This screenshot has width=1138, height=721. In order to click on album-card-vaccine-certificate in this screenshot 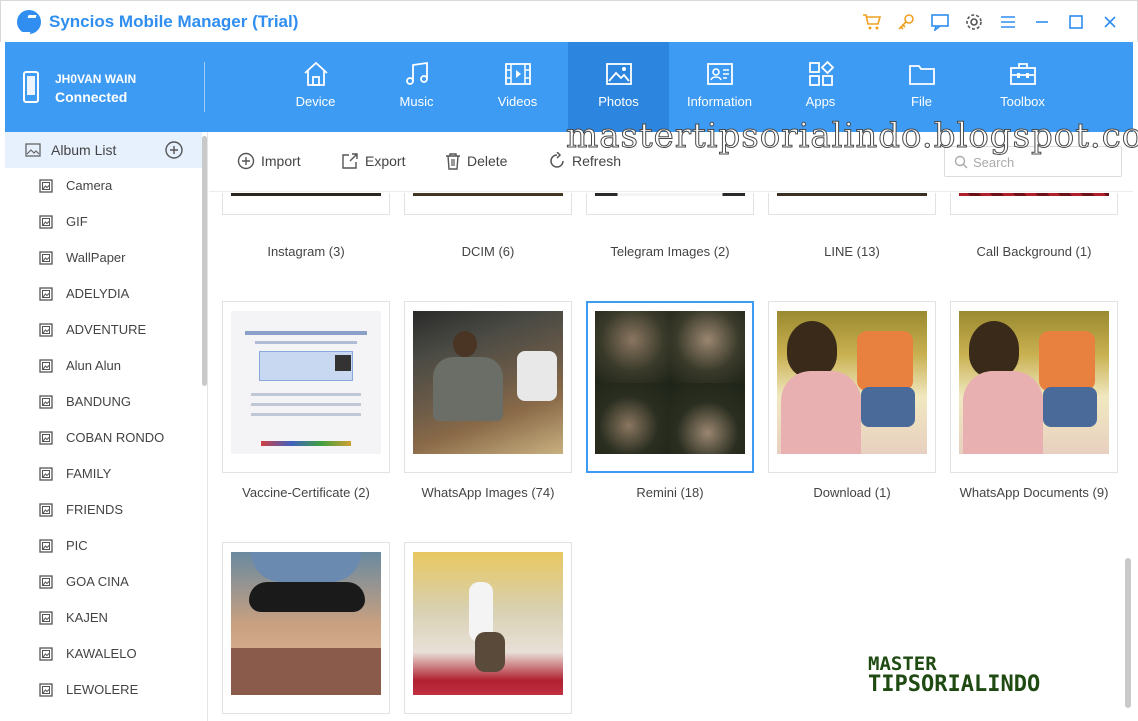, I will do `click(306, 387)`.